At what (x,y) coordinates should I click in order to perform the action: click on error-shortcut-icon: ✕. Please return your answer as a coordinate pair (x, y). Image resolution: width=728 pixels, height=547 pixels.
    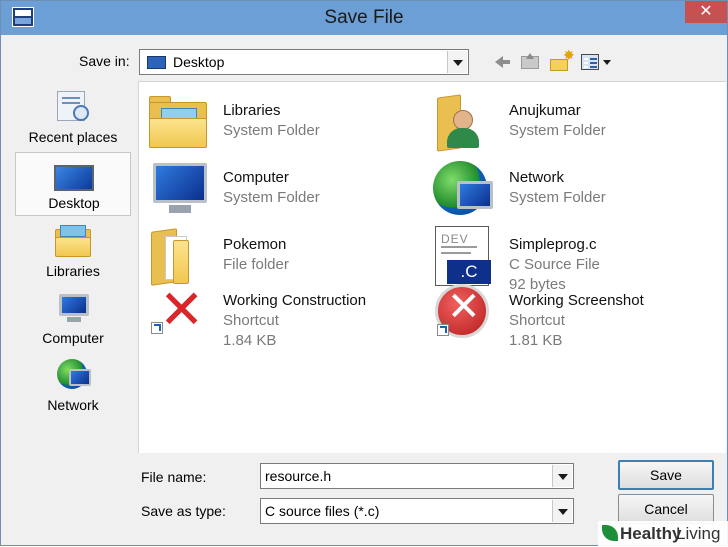
    Looking at the image, I should click on (466, 313).